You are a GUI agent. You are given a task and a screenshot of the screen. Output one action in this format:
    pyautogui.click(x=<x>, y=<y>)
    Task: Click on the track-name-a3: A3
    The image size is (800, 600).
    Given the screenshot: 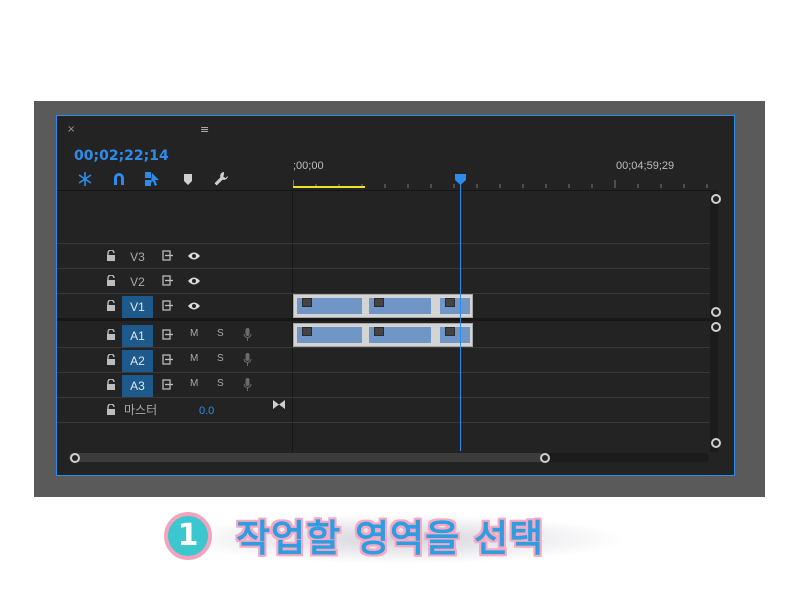 What is the action you would take?
    pyautogui.click(x=137, y=386)
    